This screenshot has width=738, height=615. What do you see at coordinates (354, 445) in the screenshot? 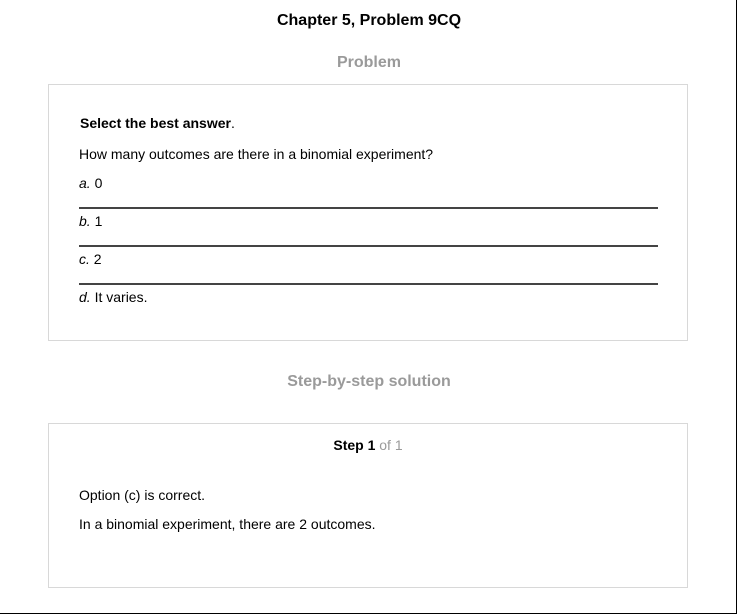
I see `step-label: Step 1` at bounding box center [354, 445].